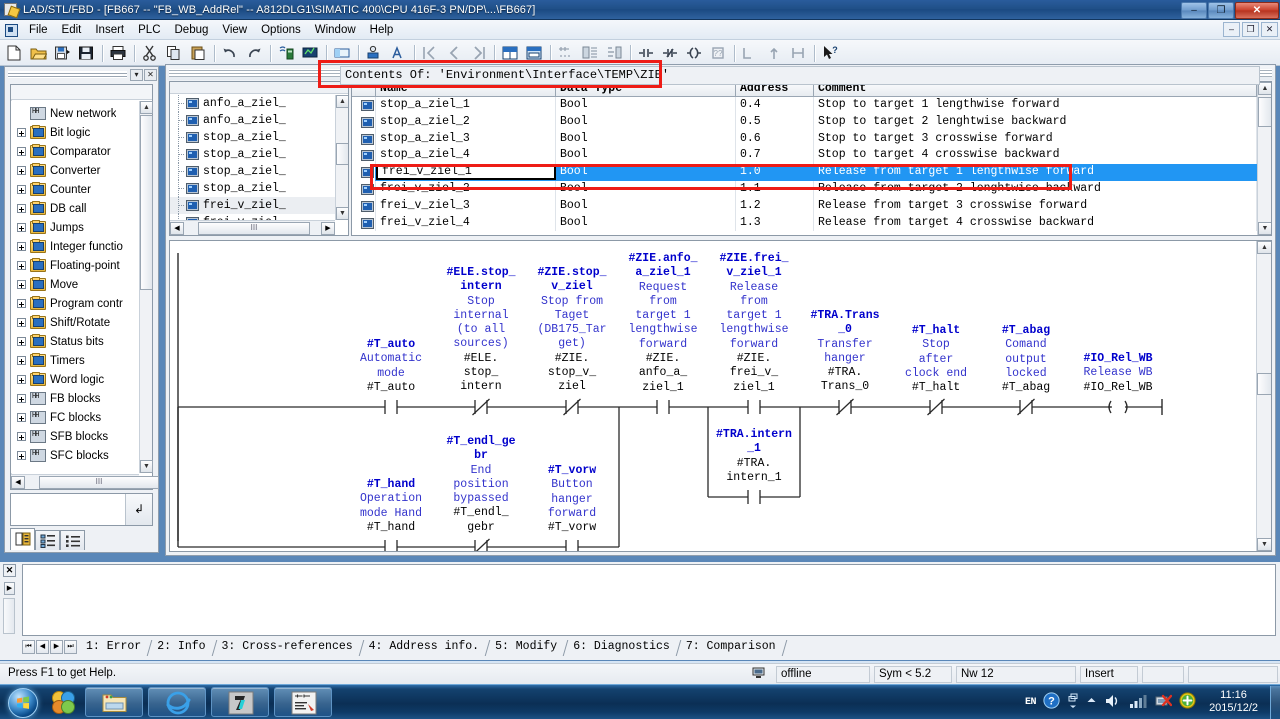 Image resolution: width=1280 pixels, height=719 pixels. I want to click on close-button: ✕, so click(1257, 10).